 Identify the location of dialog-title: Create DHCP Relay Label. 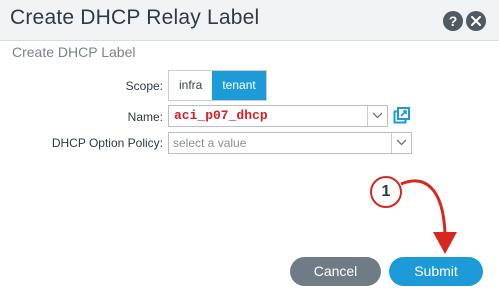
(135, 17).